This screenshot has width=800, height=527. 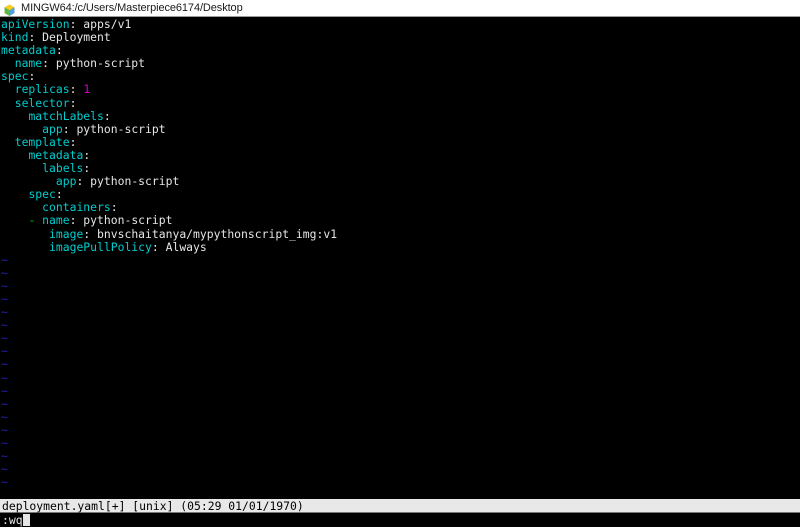 I want to click on git-bash-icon, so click(x=9, y=9).